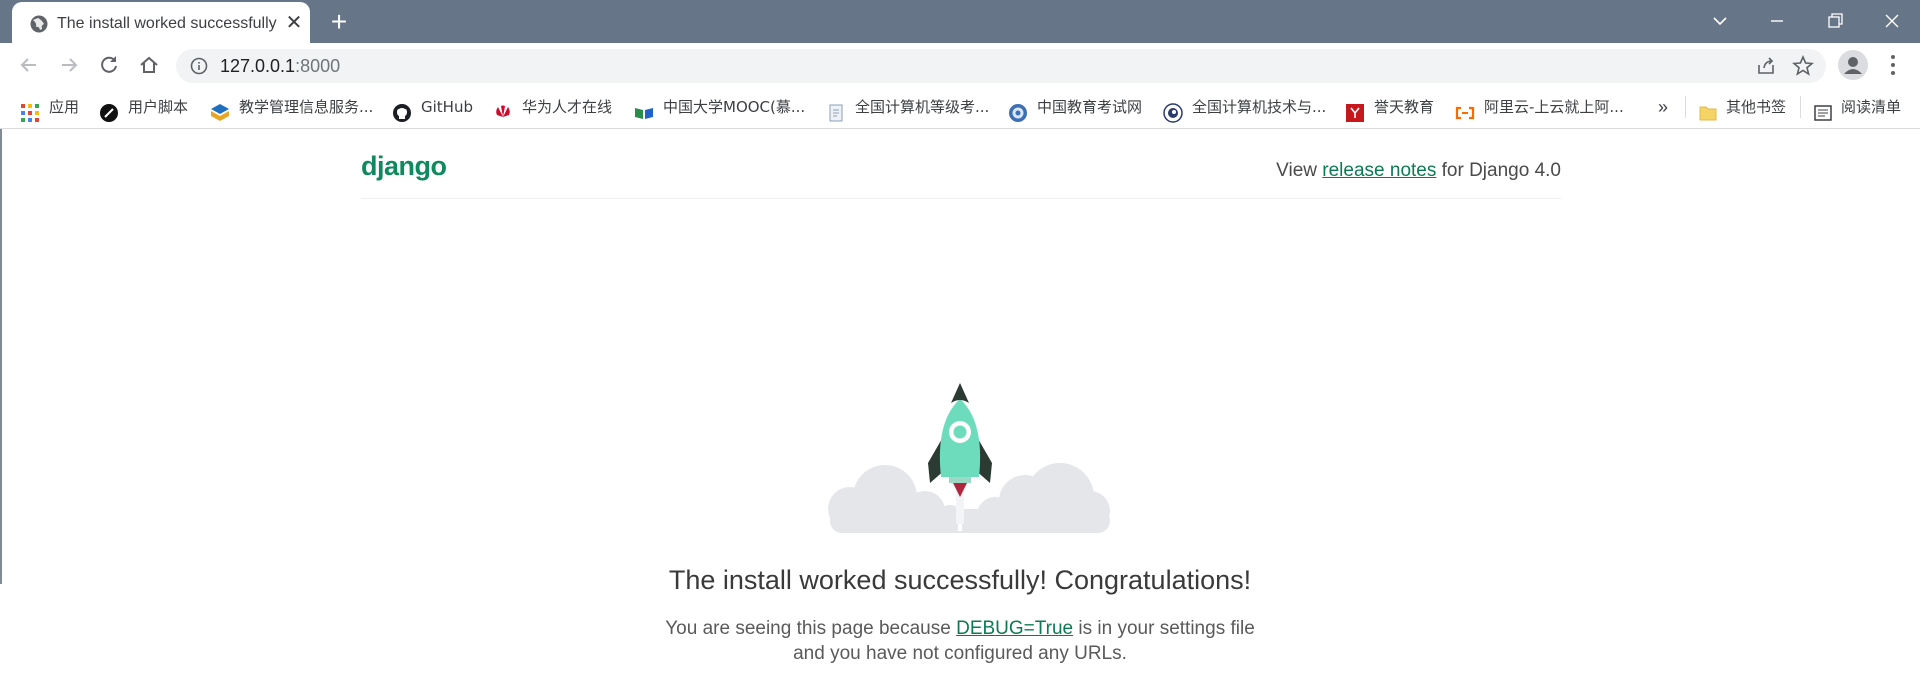 The height and width of the screenshot is (698, 1920). I want to click on notes-suffix: for Django 4.0, so click(1498, 170).